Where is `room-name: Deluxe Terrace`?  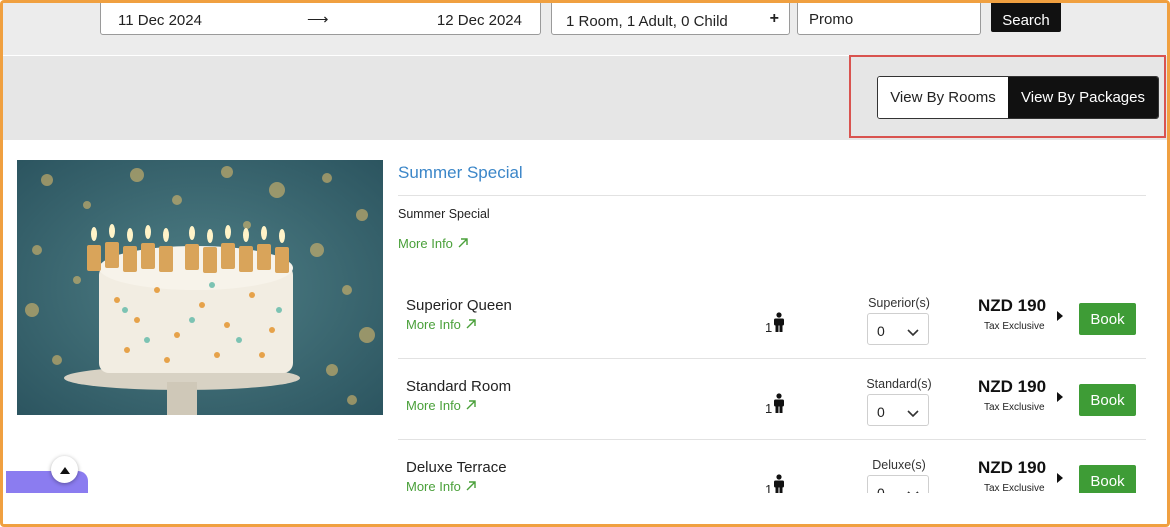 room-name: Deluxe Terrace is located at coordinates (456, 467).